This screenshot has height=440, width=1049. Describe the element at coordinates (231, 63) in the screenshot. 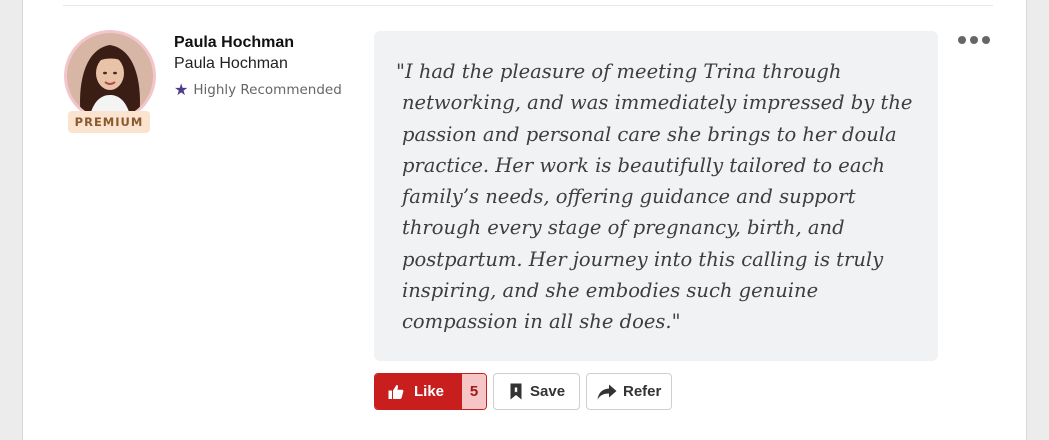

I see `author-title: Paula Hochman` at that location.